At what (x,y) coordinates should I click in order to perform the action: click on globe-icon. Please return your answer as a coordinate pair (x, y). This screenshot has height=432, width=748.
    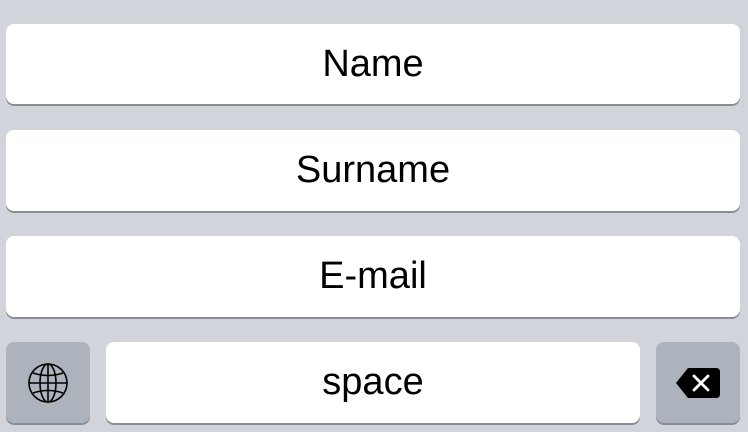
    Looking at the image, I should click on (48, 383).